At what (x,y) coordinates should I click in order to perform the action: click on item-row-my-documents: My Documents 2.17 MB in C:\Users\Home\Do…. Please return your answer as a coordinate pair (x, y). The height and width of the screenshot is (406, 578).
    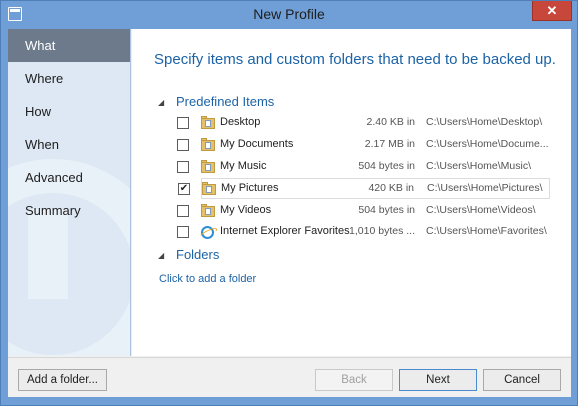
    Looking at the image, I should click on (363, 145).